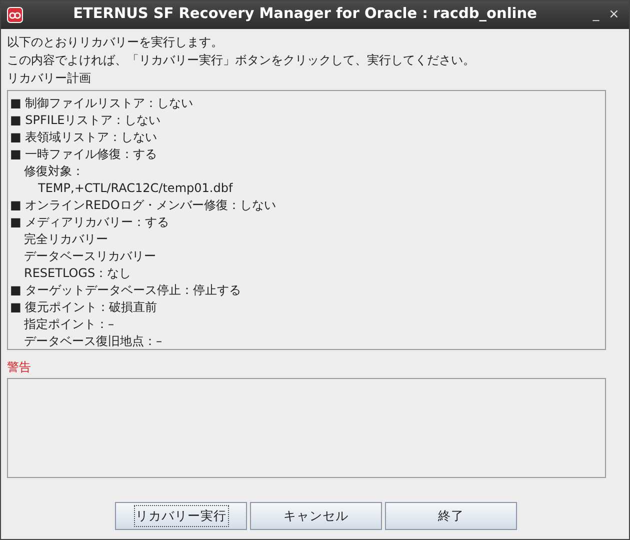 The image size is (630, 540). Describe the element at coordinates (596, 15) in the screenshot. I see `minimize-button: _` at that location.